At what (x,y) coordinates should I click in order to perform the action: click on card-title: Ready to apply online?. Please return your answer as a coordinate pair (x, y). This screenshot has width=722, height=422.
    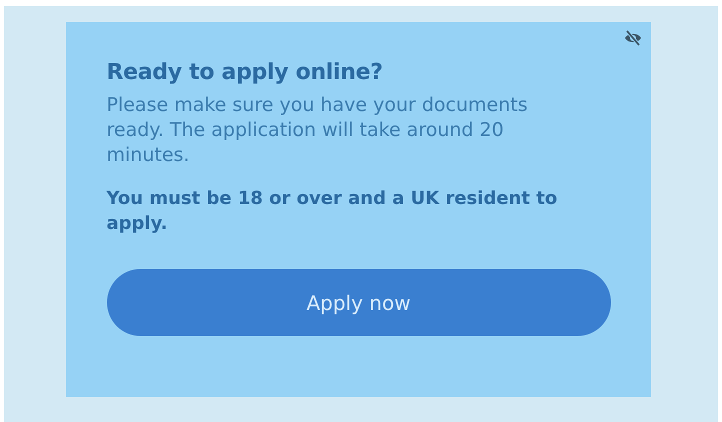
    Looking at the image, I should click on (245, 72).